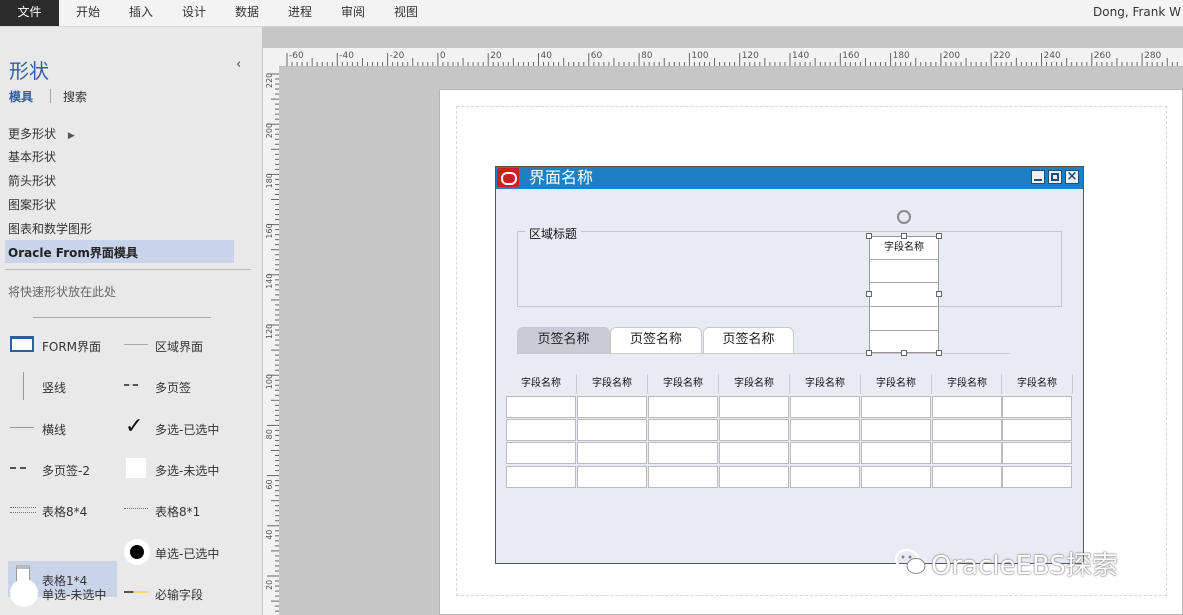 The width and height of the screenshot is (1183, 615). Describe the element at coordinates (41, 133) in the screenshot. I see `category-more-shapes: 更多形状 ▶` at that location.